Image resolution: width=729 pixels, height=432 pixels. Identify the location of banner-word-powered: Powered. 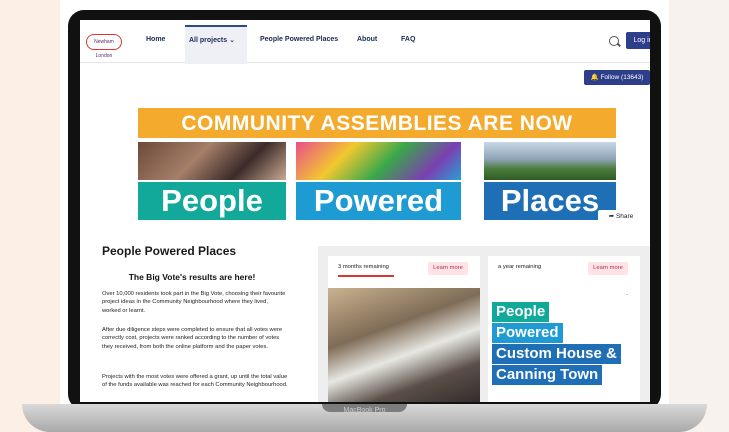
(378, 201).